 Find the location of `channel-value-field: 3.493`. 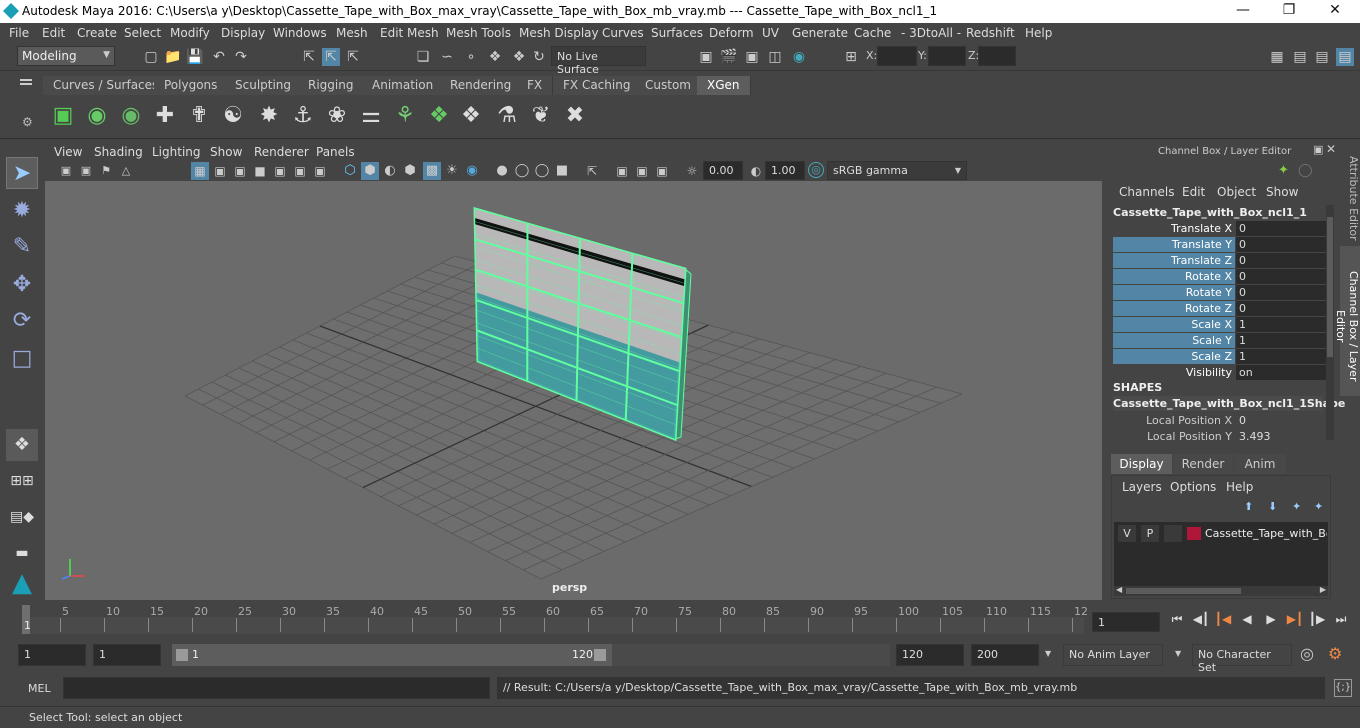

channel-value-field: 3.493 is located at coordinates (1281, 436).